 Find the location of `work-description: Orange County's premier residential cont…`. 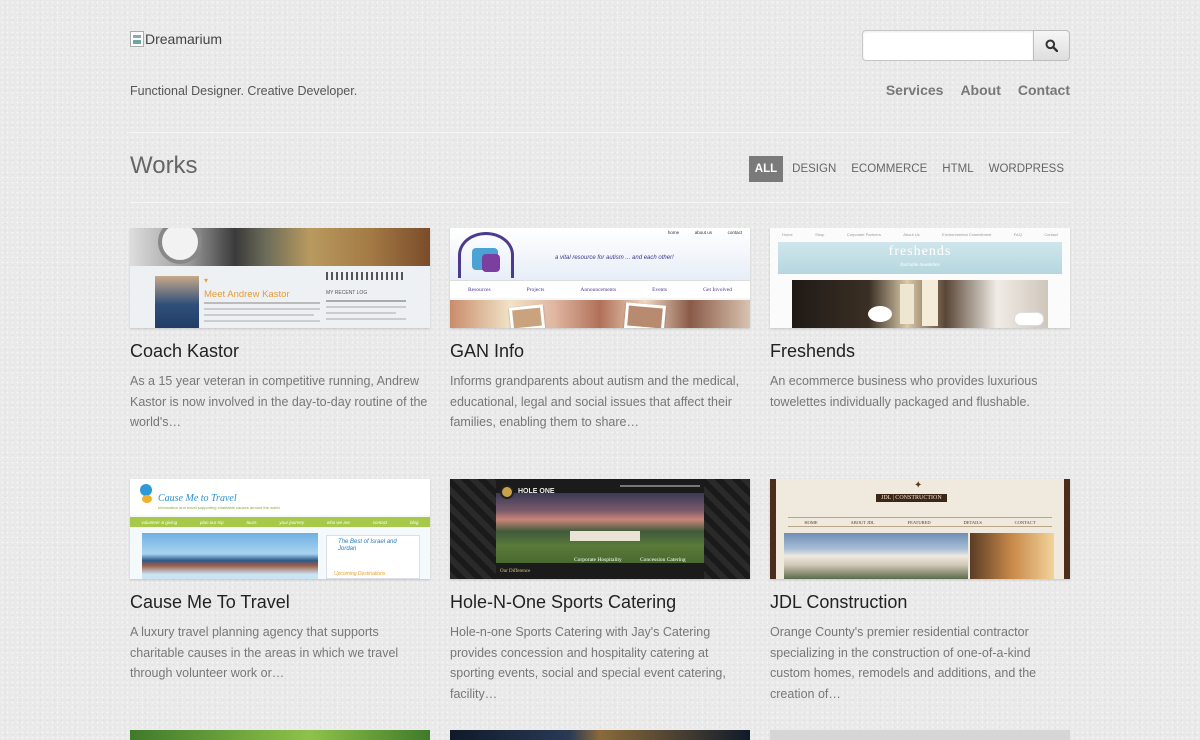

work-description: Orange County's premier residential cont… is located at coordinates (903, 663).